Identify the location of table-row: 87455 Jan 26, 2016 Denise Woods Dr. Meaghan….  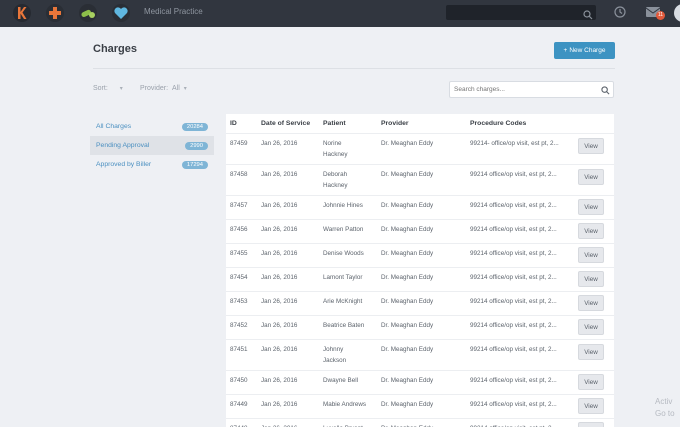
(420, 255).